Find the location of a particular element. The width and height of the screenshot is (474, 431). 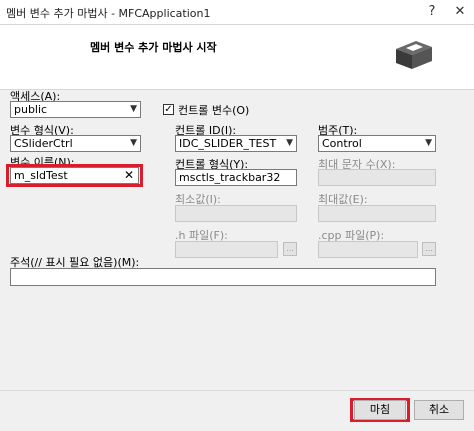

control-type-value: msctls_trackbar32 is located at coordinates (230, 177).